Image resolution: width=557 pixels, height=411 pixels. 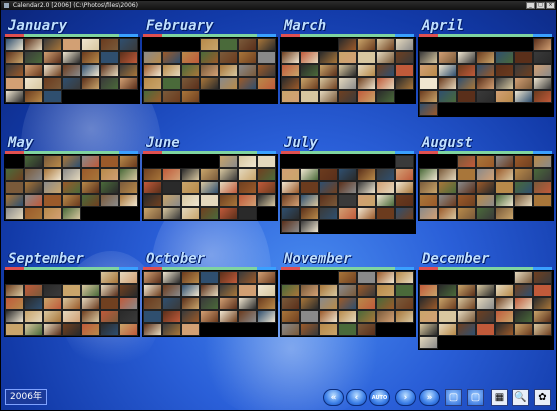 What do you see at coordinates (179, 26) in the screenshot?
I see `month-title: February` at bounding box center [179, 26].